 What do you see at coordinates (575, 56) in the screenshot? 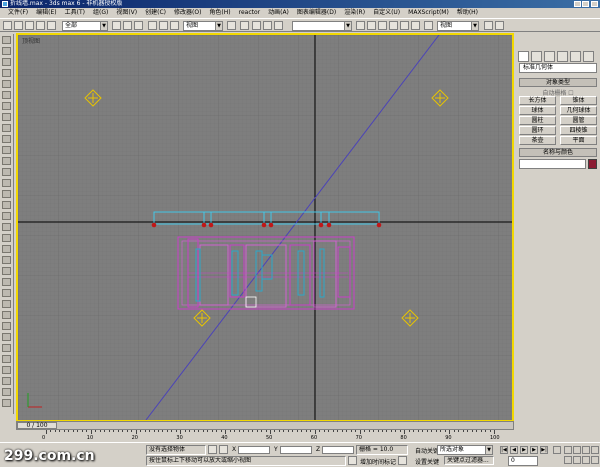
I see `display-tab-icon` at bounding box center [575, 56].